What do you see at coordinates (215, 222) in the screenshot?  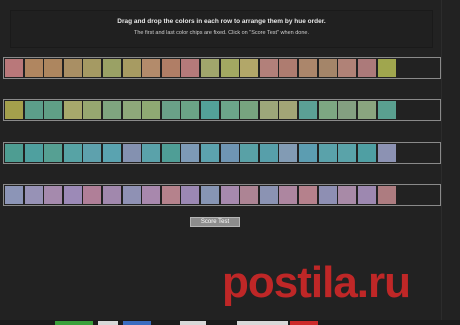 I see `score-test-button: Score Test` at bounding box center [215, 222].